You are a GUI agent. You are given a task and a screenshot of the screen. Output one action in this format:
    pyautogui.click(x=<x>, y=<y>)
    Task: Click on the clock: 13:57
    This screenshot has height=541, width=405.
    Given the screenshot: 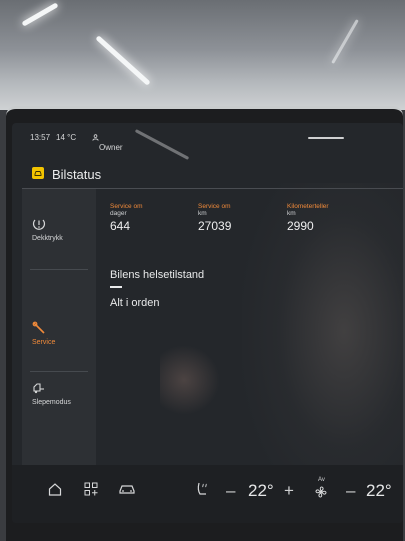 What is the action you would take?
    pyautogui.click(x=40, y=137)
    